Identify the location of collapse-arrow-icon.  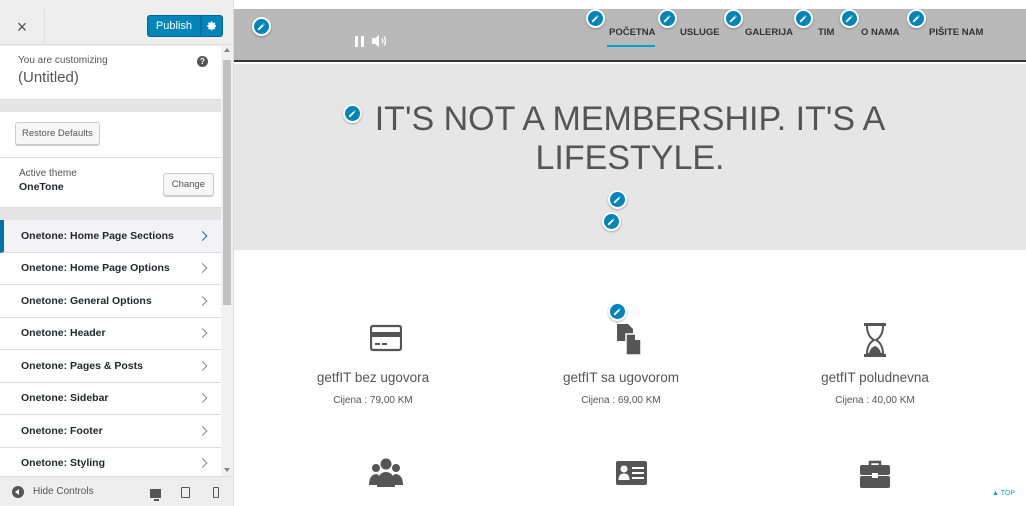
(18, 491).